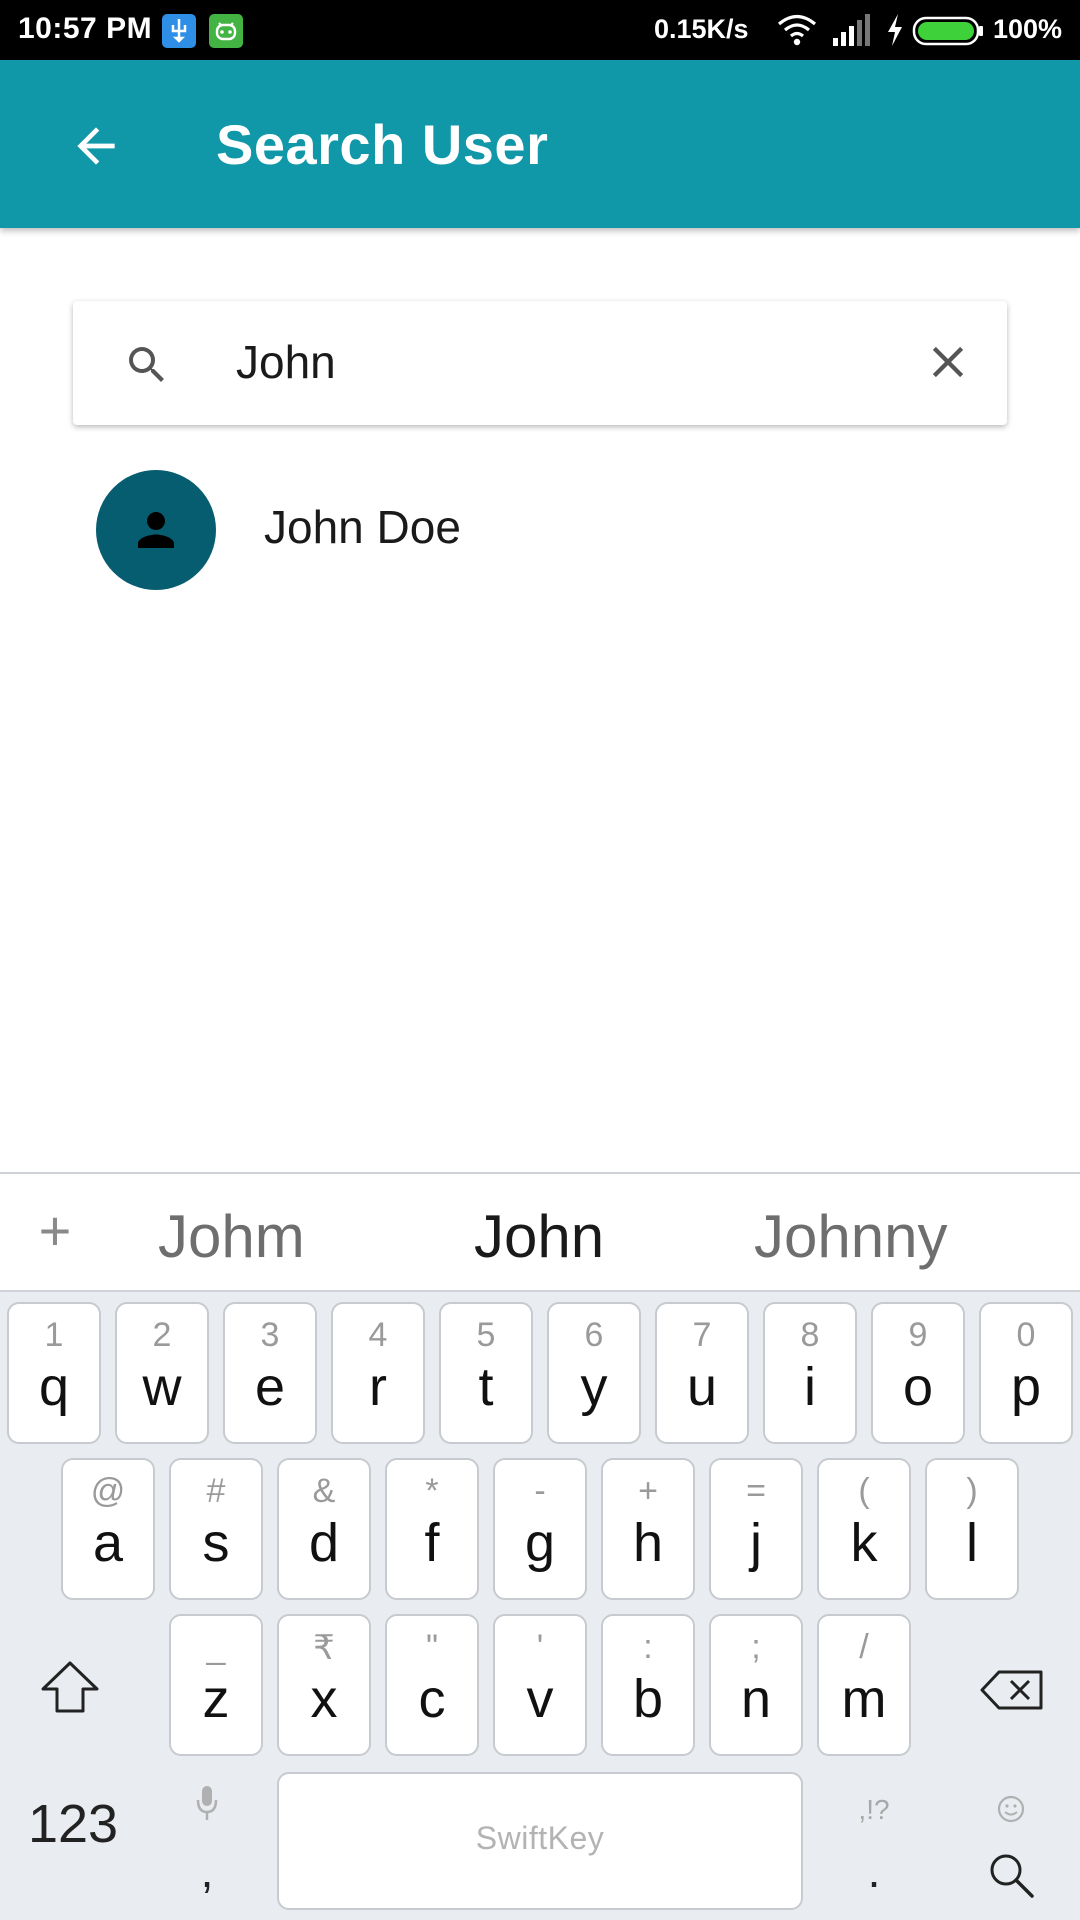 This screenshot has width=1080, height=1920. What do you see at coordinates (85, 28) in the screenshot?
I see `status-time: 10:57 PM` at bounding box center [85, 28].